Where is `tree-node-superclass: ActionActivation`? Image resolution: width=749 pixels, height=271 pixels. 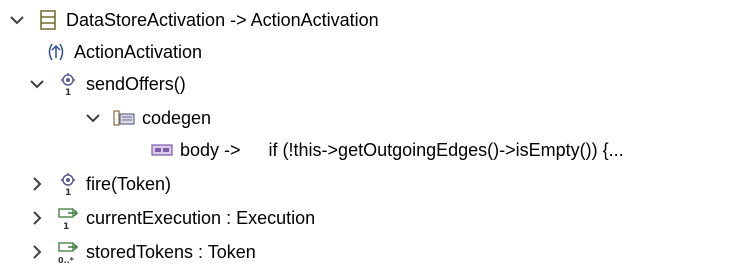
tree-node-superclass: ActionActivation is located at coordinates (123, 52).